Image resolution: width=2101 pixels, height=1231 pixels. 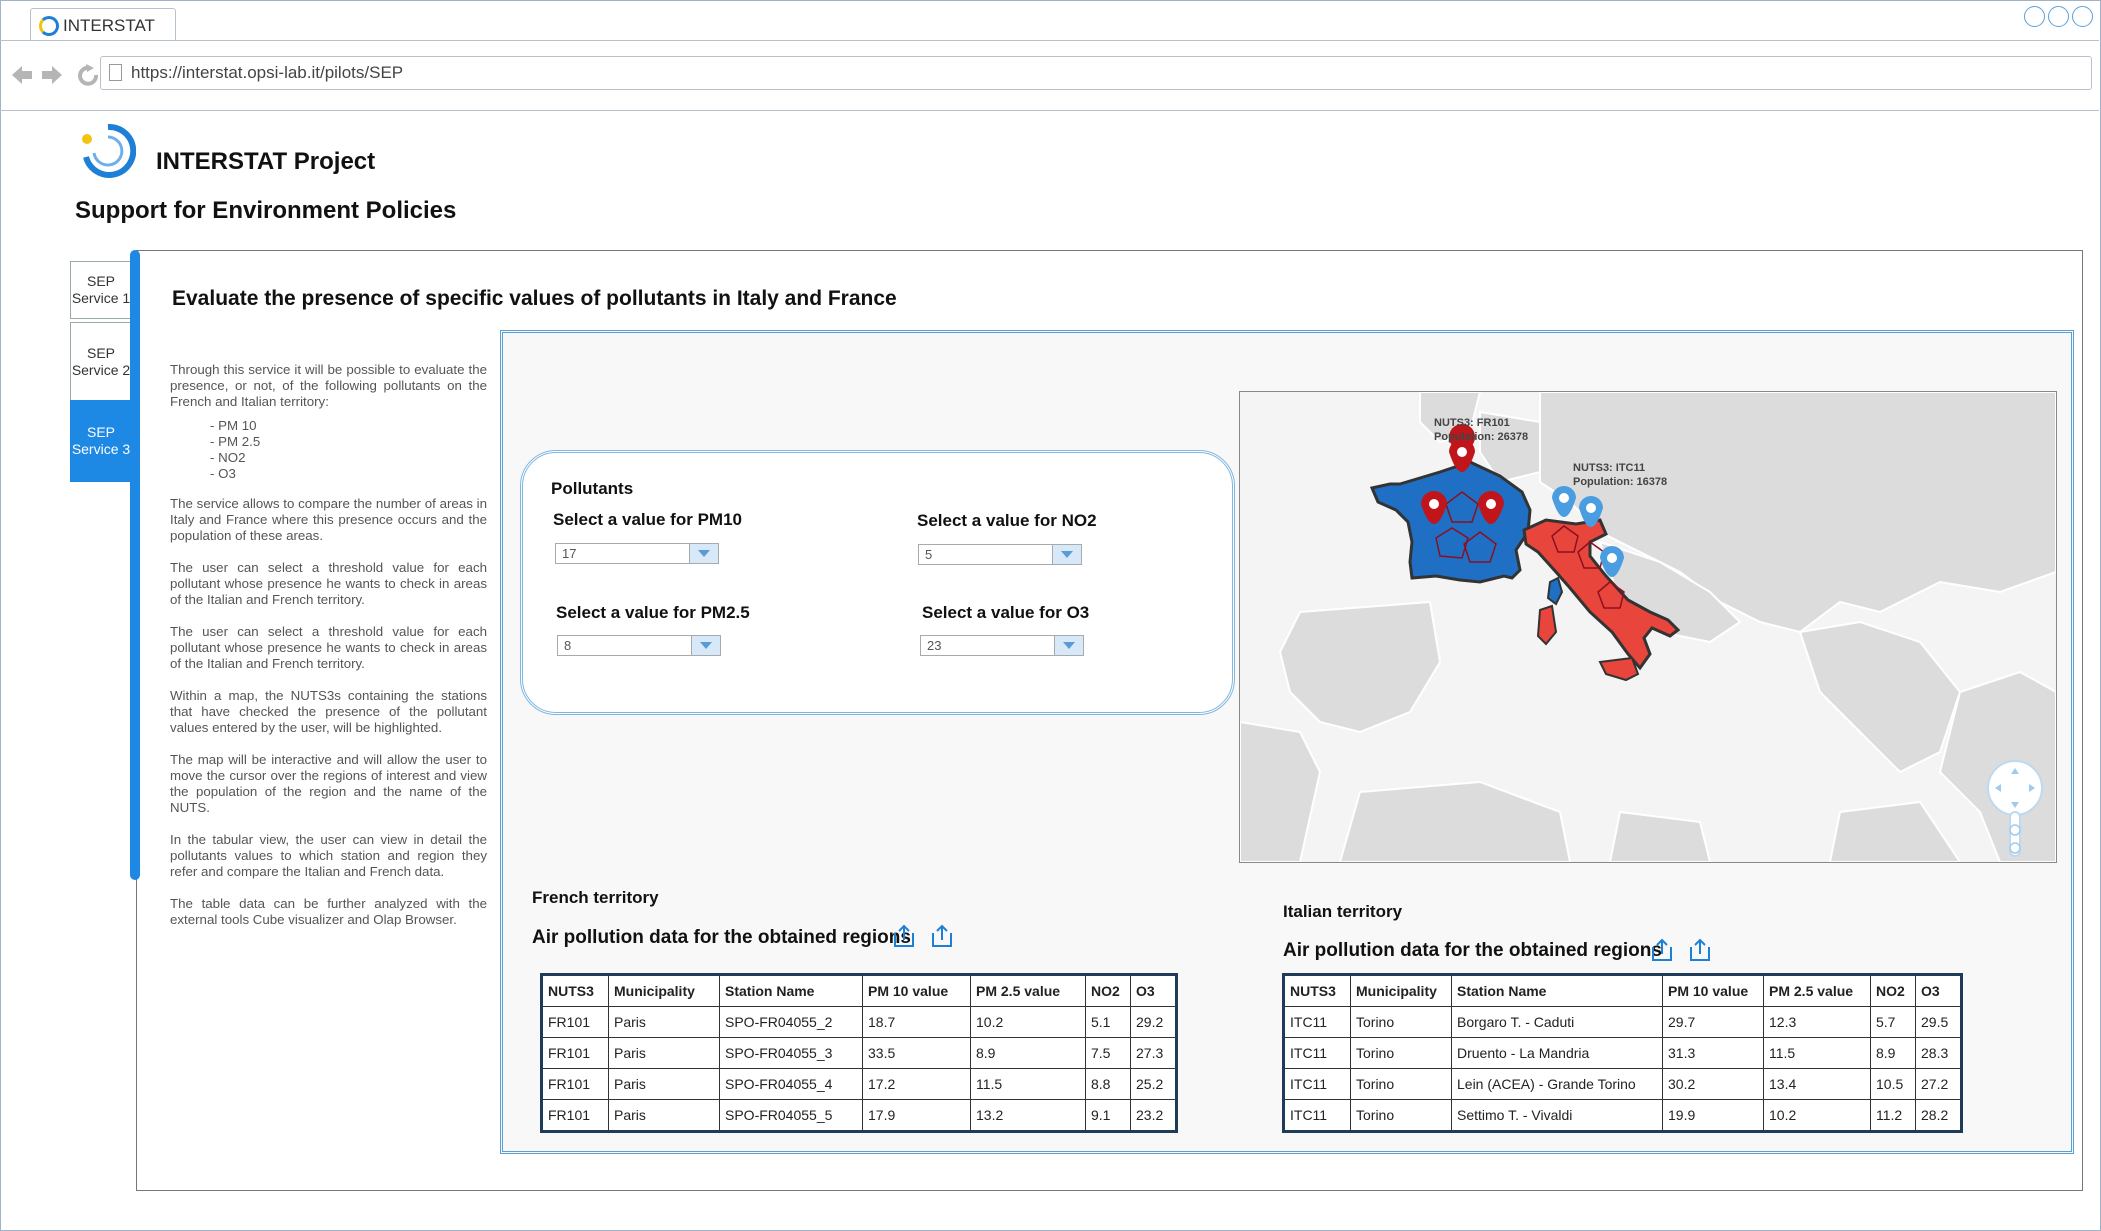 What do you see at coordinates (791, 1115) in the screenshot?
I see `table-cell: SPO-FR04055_5` at bounding box center [791, 1115].